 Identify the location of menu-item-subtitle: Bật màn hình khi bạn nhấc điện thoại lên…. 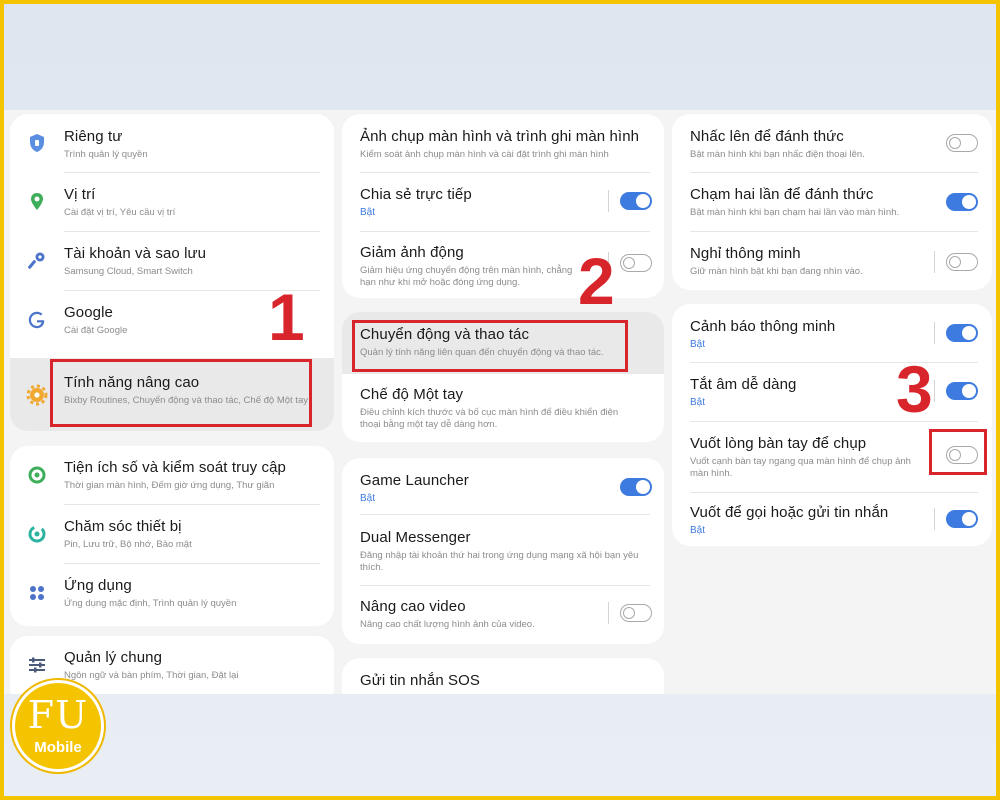
(777, 154).